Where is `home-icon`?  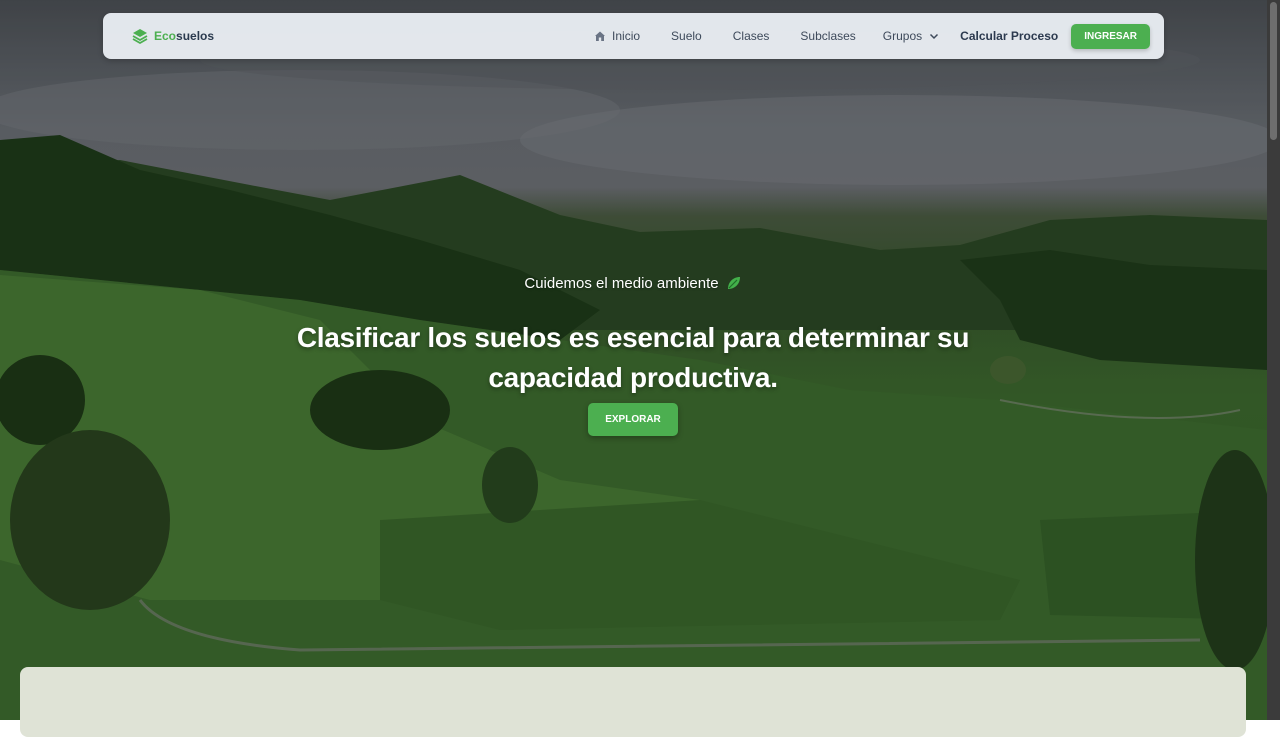 home-icon is located at coordinates (600, 36).